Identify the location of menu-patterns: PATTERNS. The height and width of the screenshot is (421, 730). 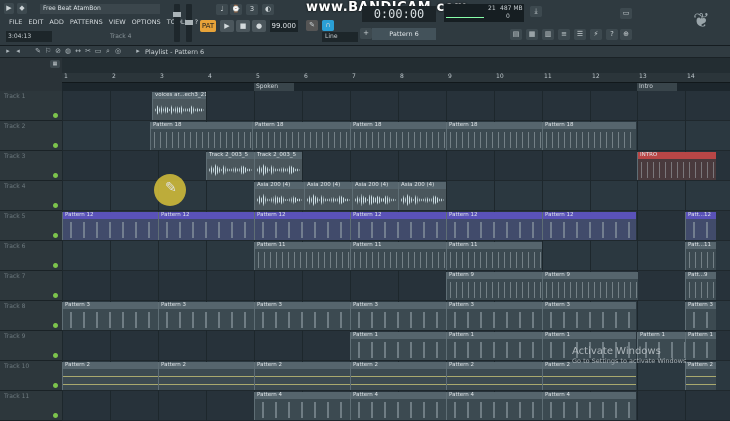
(86, 22).